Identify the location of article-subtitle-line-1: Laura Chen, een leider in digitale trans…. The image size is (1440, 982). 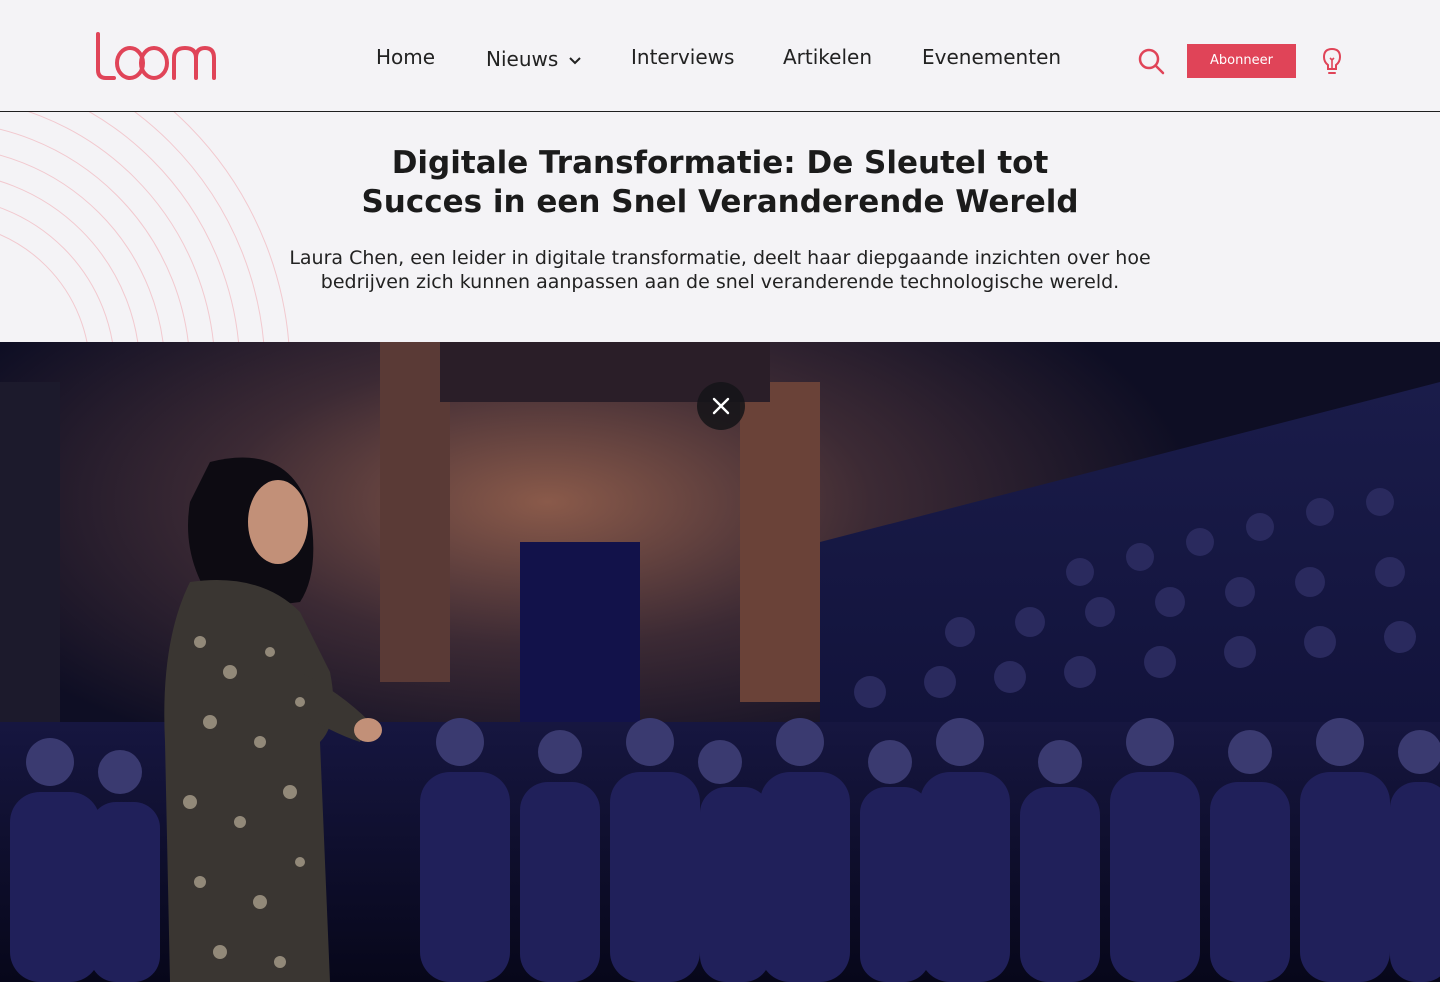
(720, 258).